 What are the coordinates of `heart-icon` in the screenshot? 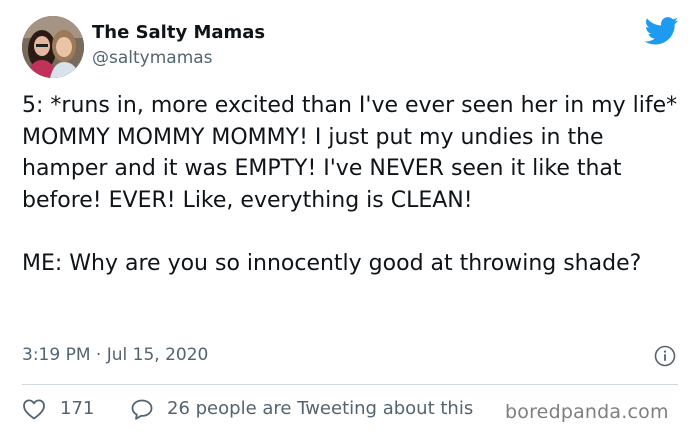 It's located at (34, 409).